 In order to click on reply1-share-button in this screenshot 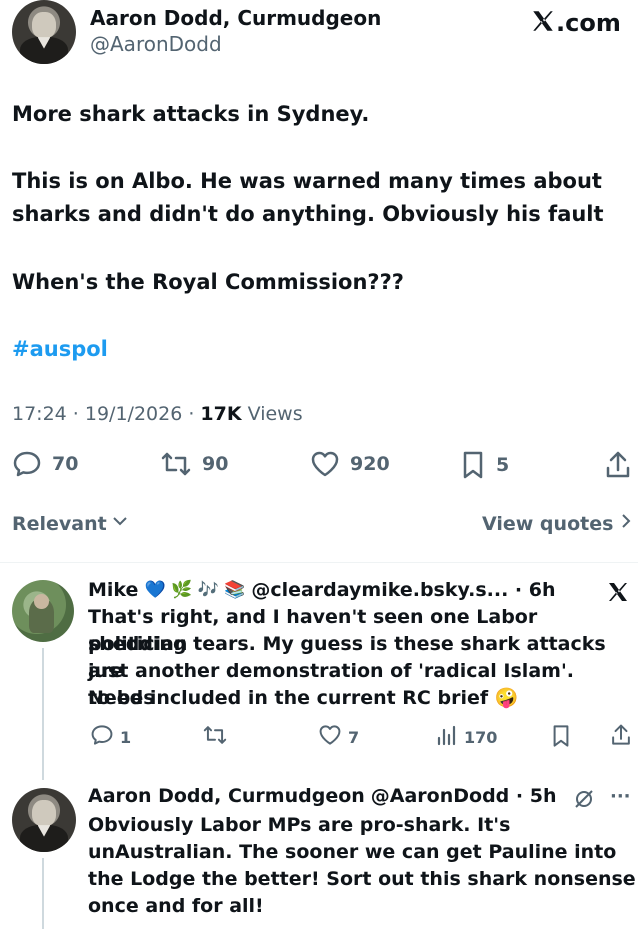, I will do `click(621, 737)`.